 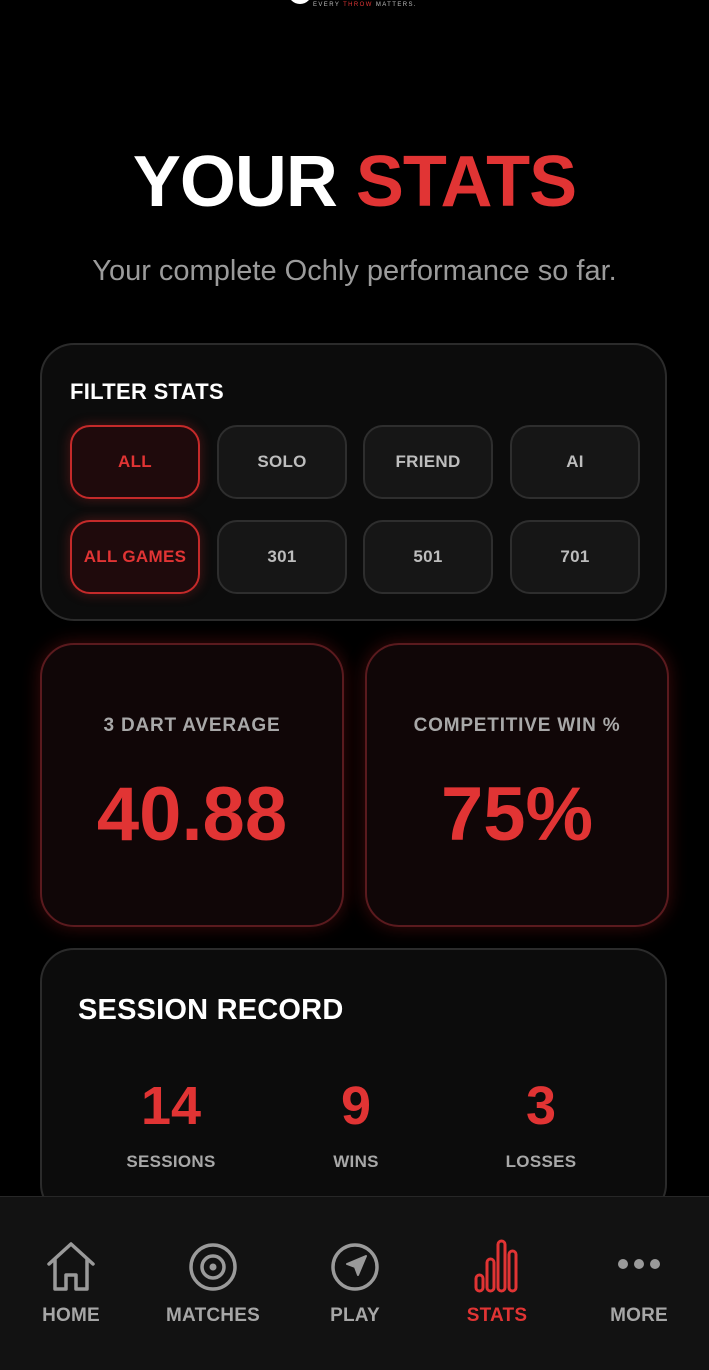 What do you see at coordinates (575, 557) in the screenshot?
I see `filter-game-701: 701` at bounding box center [575, 557].